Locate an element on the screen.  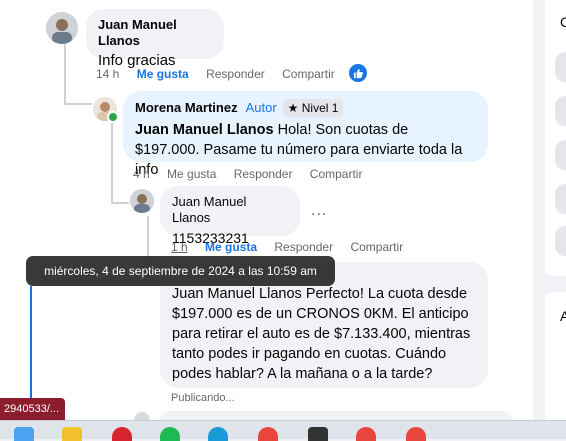
comment-author-line: Morena Martinez Autor ★ Nivel 1 is located at coordinates (305, 108).